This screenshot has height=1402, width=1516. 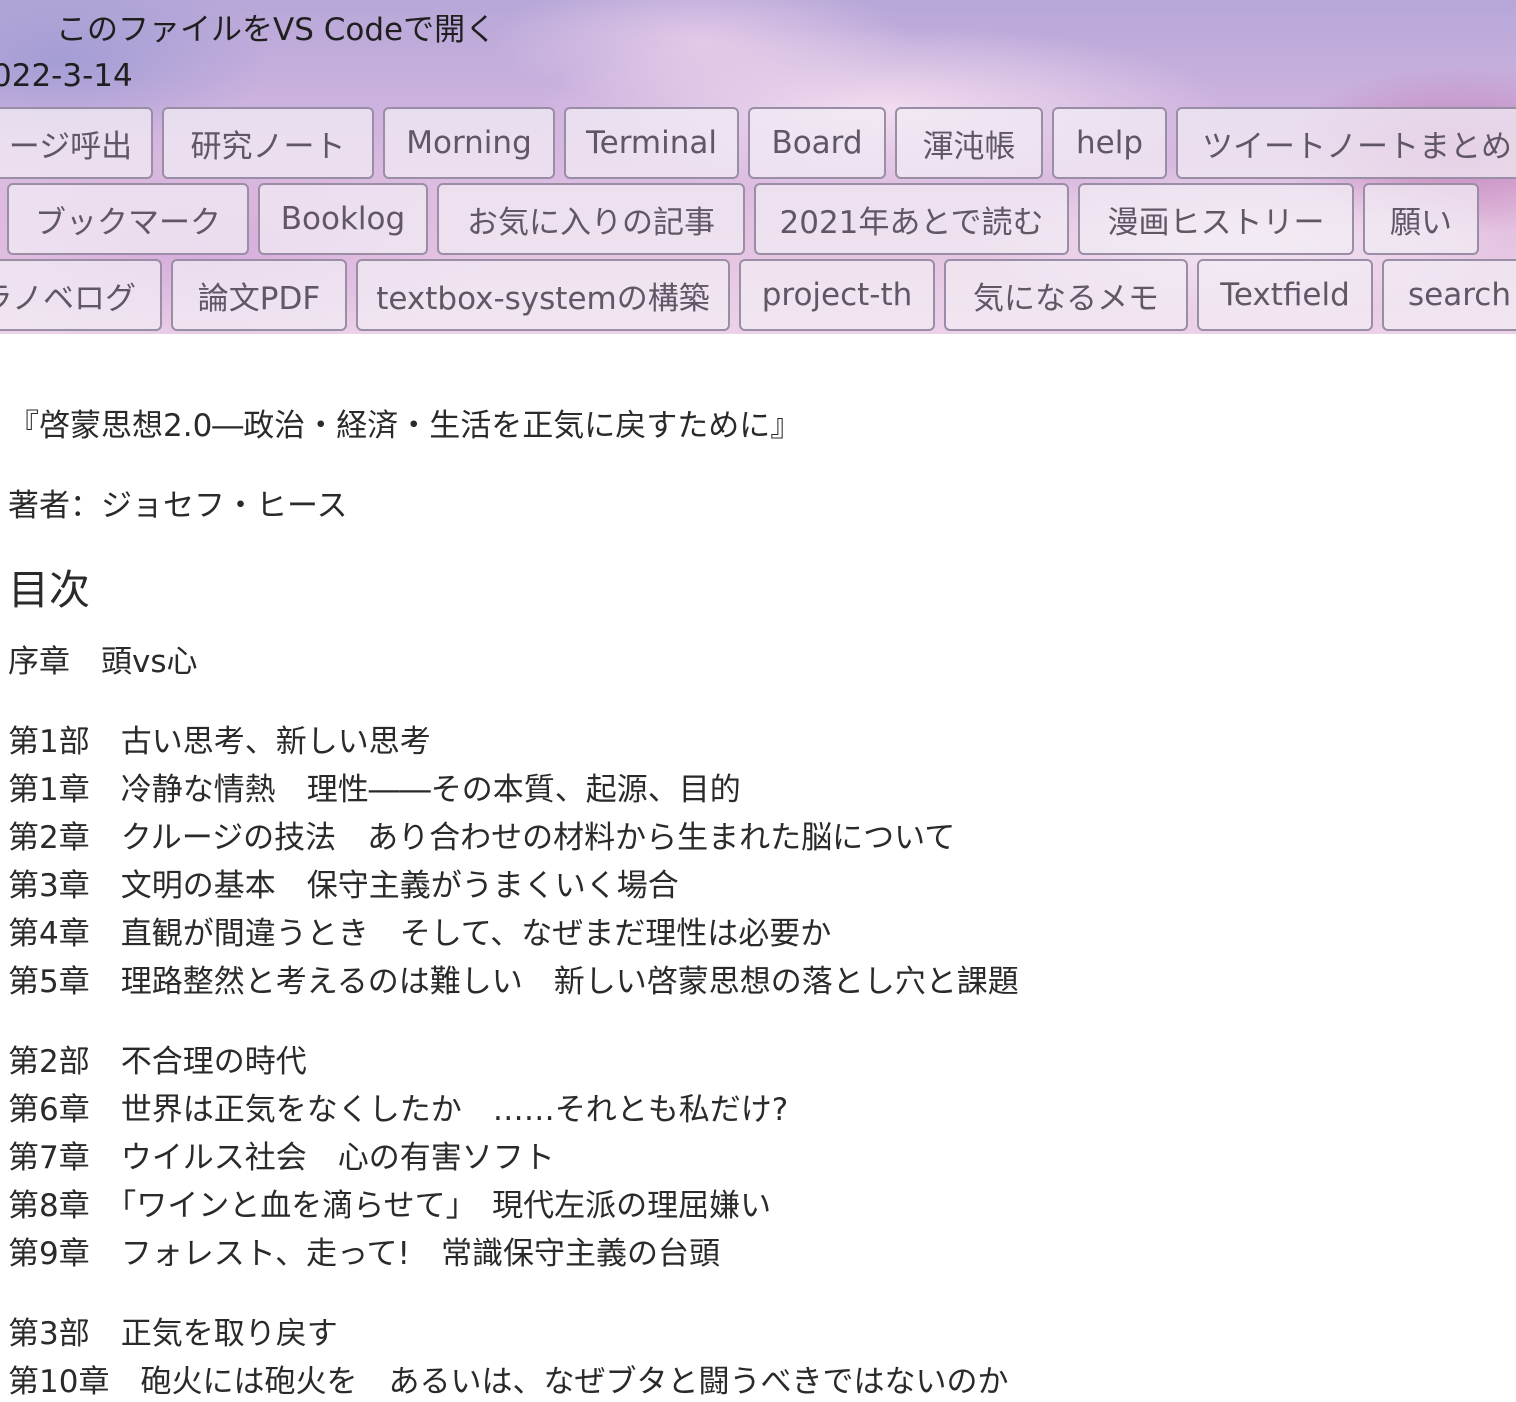 What do you see at coordinates (1285, 295) in the screenshot?
I see `nav-textfield-button: Textfield` at bounding box center [1285, 295].